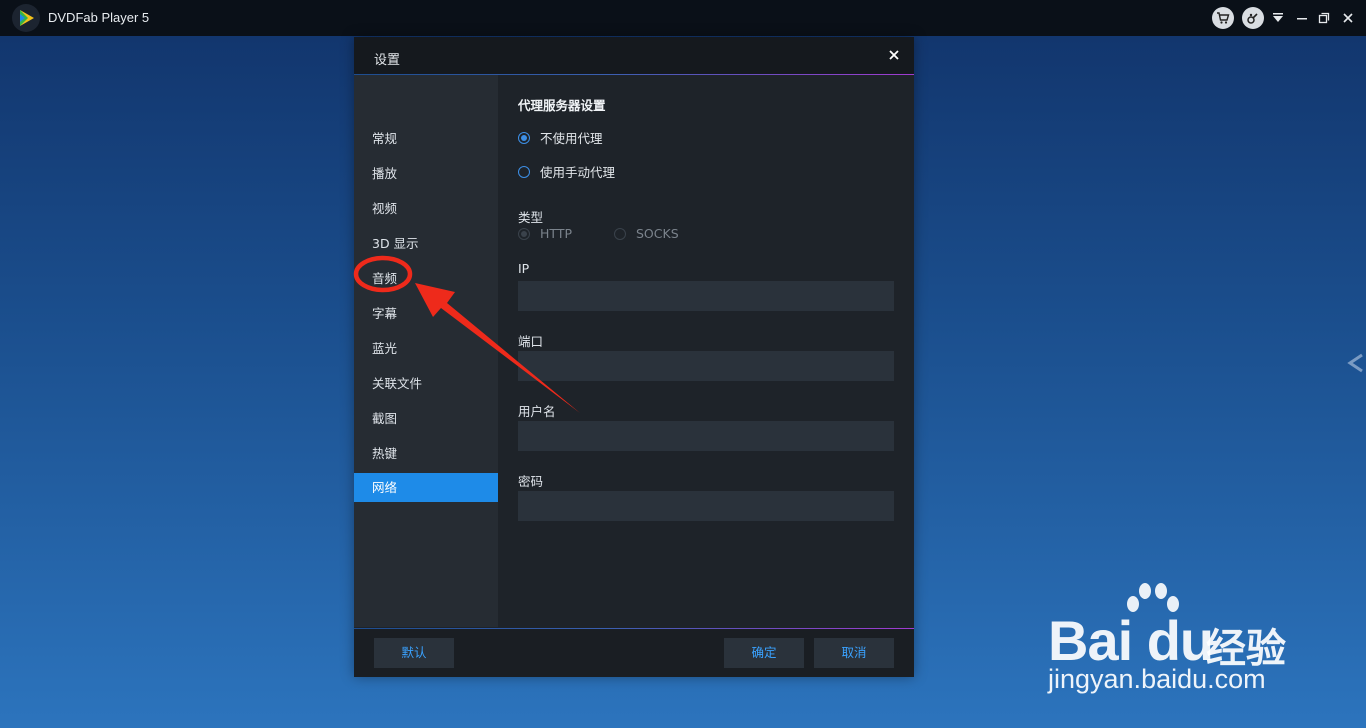  What do you see at coordinates (383, 274) in the screenshot?
I see `annotation-circle` at bounding box center [383, 274].